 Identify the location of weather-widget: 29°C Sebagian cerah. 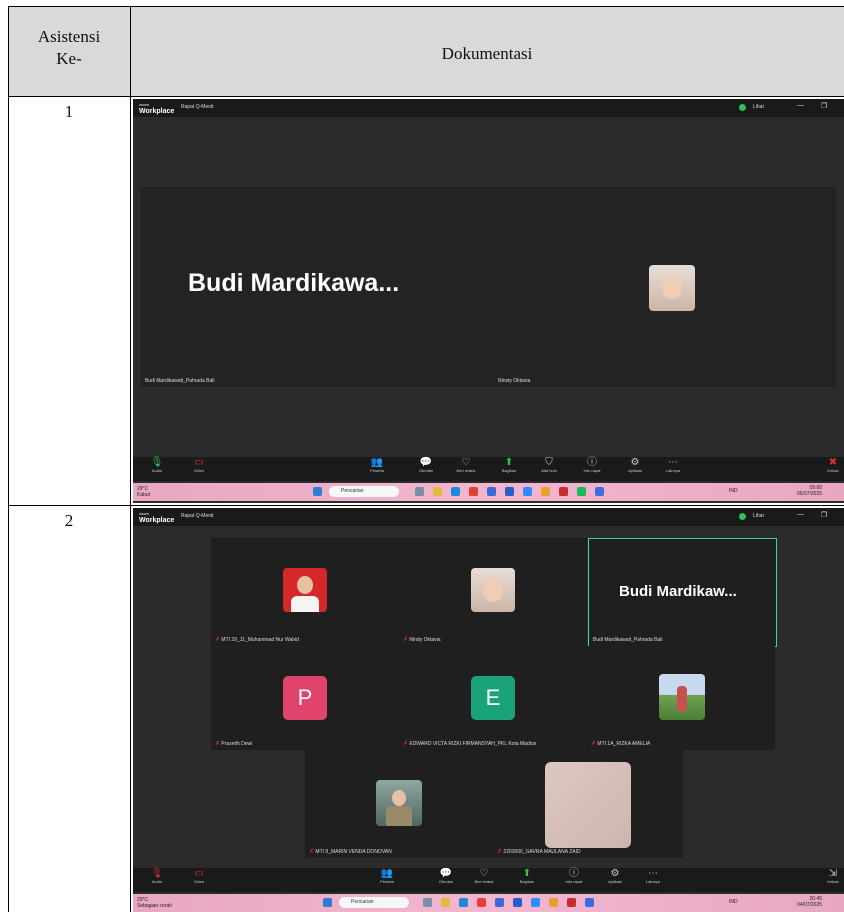
(154, 903).